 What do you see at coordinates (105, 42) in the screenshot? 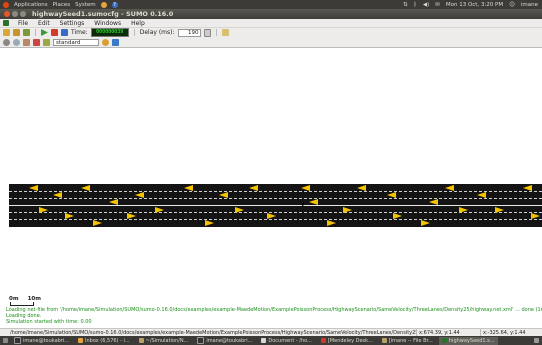
I see `edit-coloring-icon` at bounding box center [105, 42].